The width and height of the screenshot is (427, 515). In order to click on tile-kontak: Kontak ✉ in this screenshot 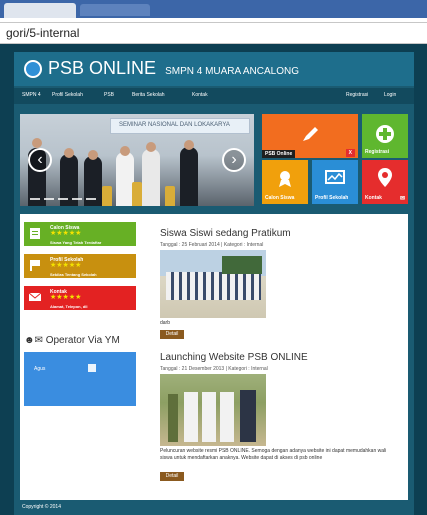, I will do `click(385, 182)`.